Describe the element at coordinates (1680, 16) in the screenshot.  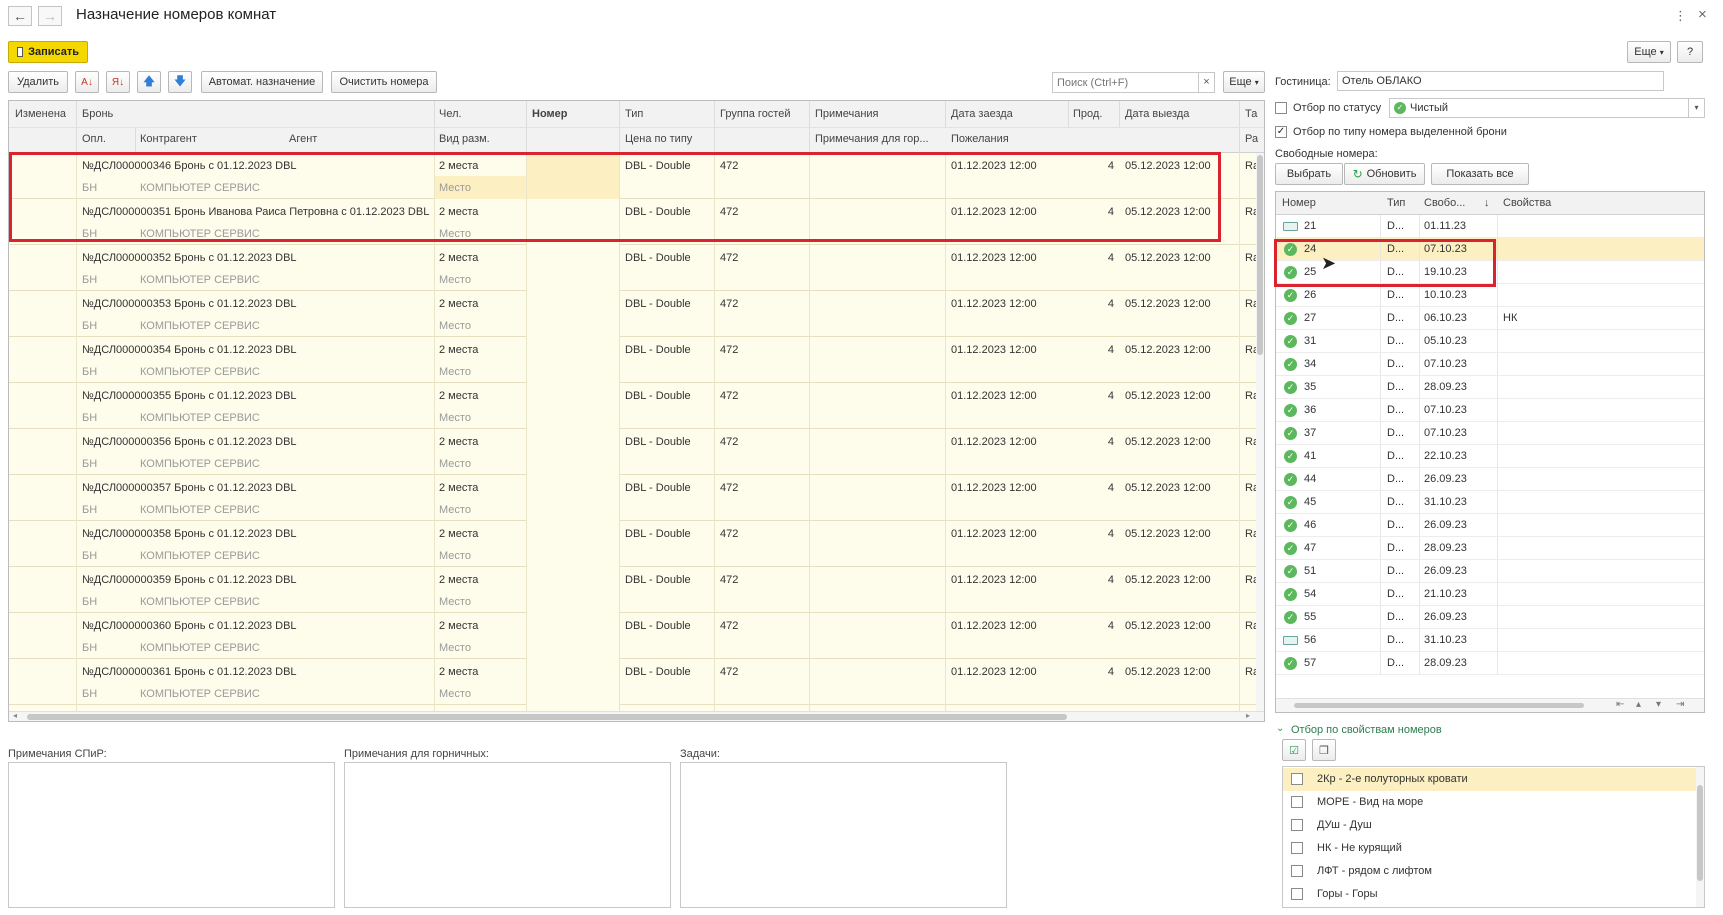
I see `kebab-menu-icon: ⋮` at that location.